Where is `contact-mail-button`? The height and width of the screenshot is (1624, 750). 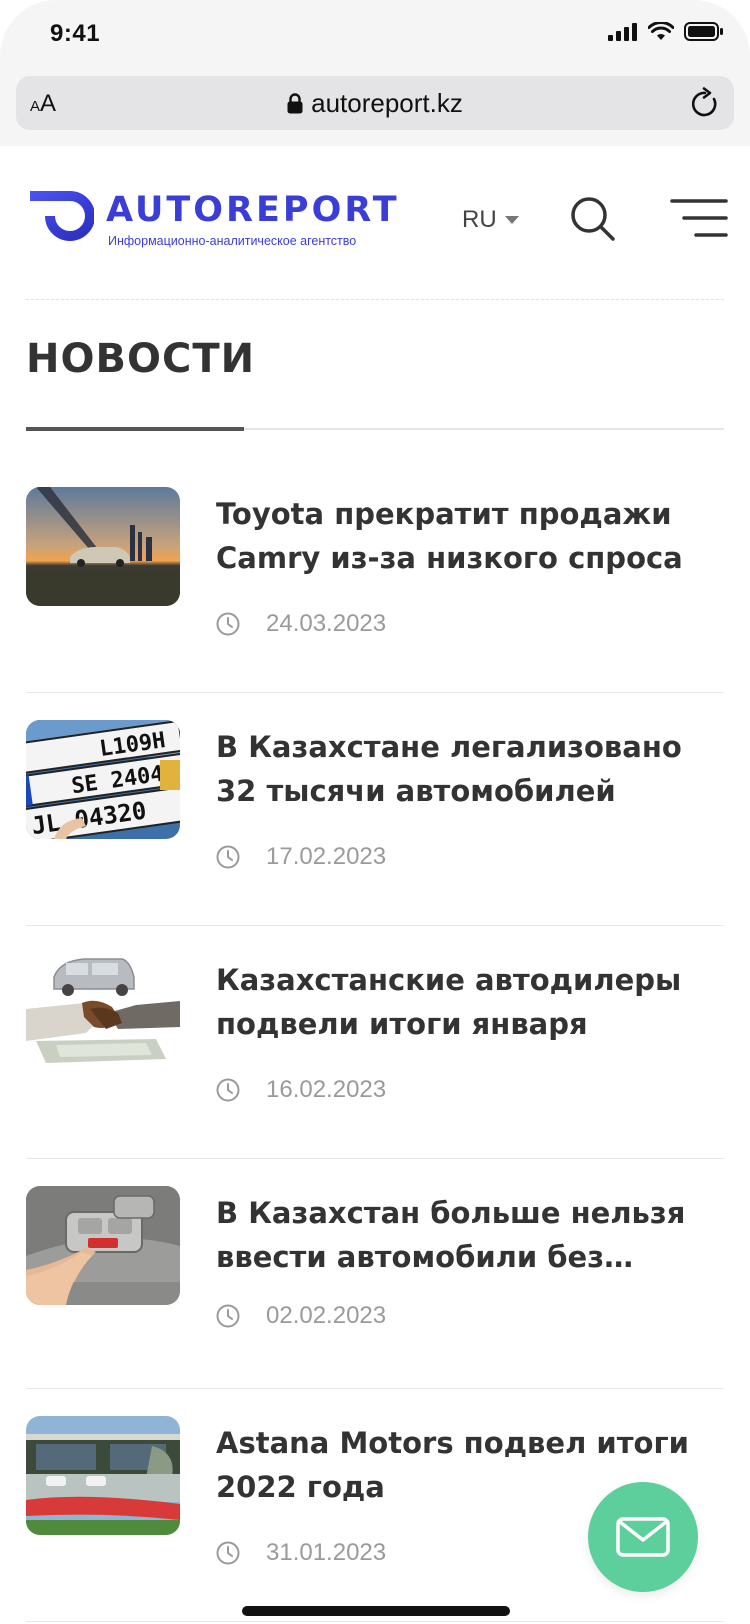 contact-mail-button is located at coordinates (643, 1537).